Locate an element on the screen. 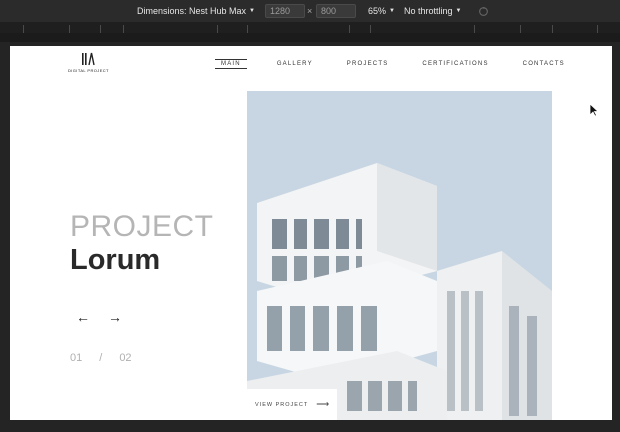 This screenshot has height=432, width=620. prev-arrow-icon: ← is located at coordinates (83, 317).